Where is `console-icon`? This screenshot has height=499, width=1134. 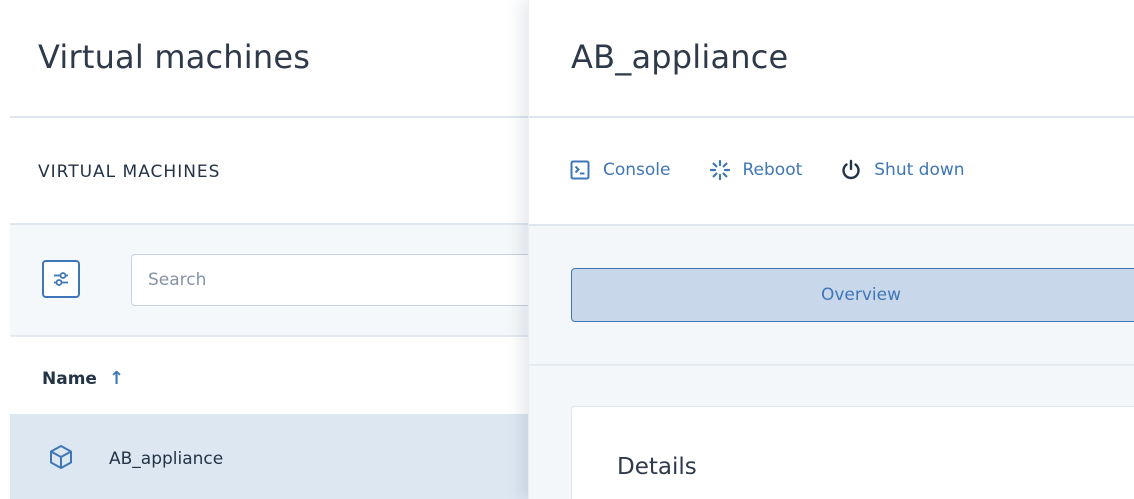
console-icon is located at coordinates (580, 170).